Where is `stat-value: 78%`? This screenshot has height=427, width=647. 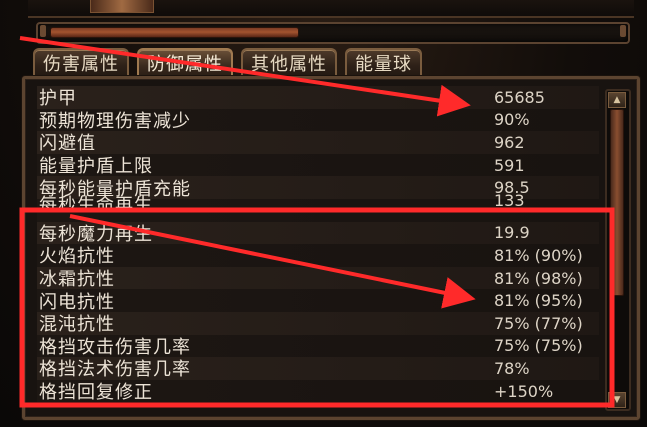 stat-value: 78% is located at coordinates (512, 368).